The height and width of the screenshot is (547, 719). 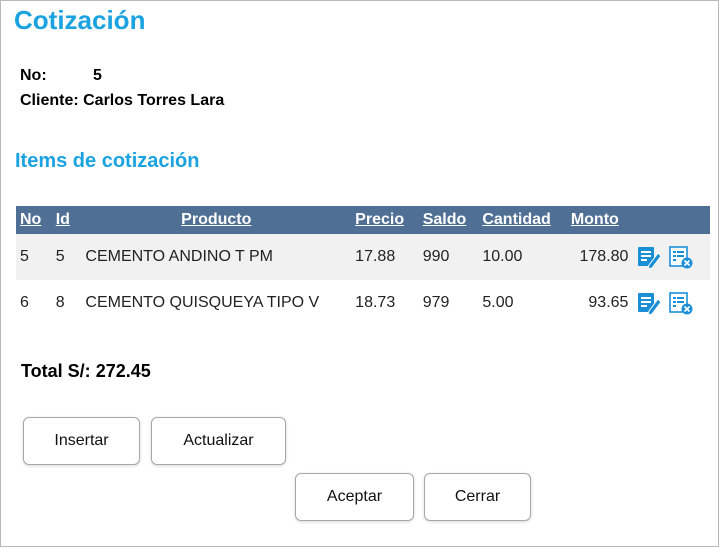 What do you see at coordinates (498, 302) in the screenshot?
I see `cell-cantidad: 5.00` at bounding box center [498, 302].